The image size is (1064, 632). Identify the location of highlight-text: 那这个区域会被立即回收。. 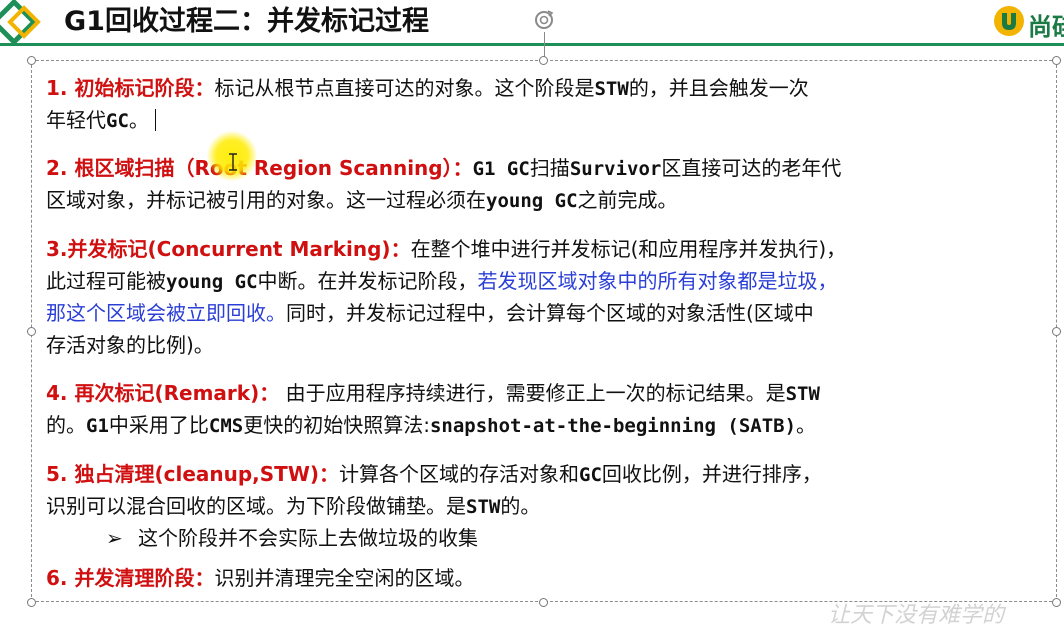
(166, 313).